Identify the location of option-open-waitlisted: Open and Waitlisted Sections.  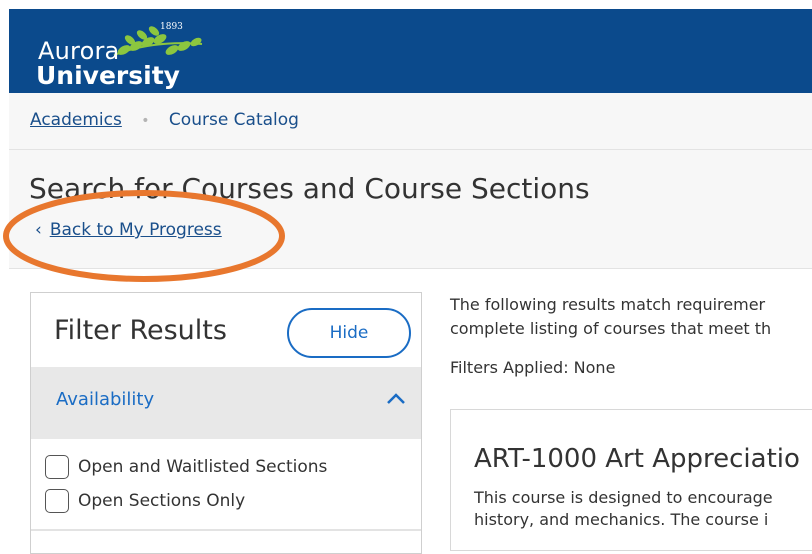
(186, 467).